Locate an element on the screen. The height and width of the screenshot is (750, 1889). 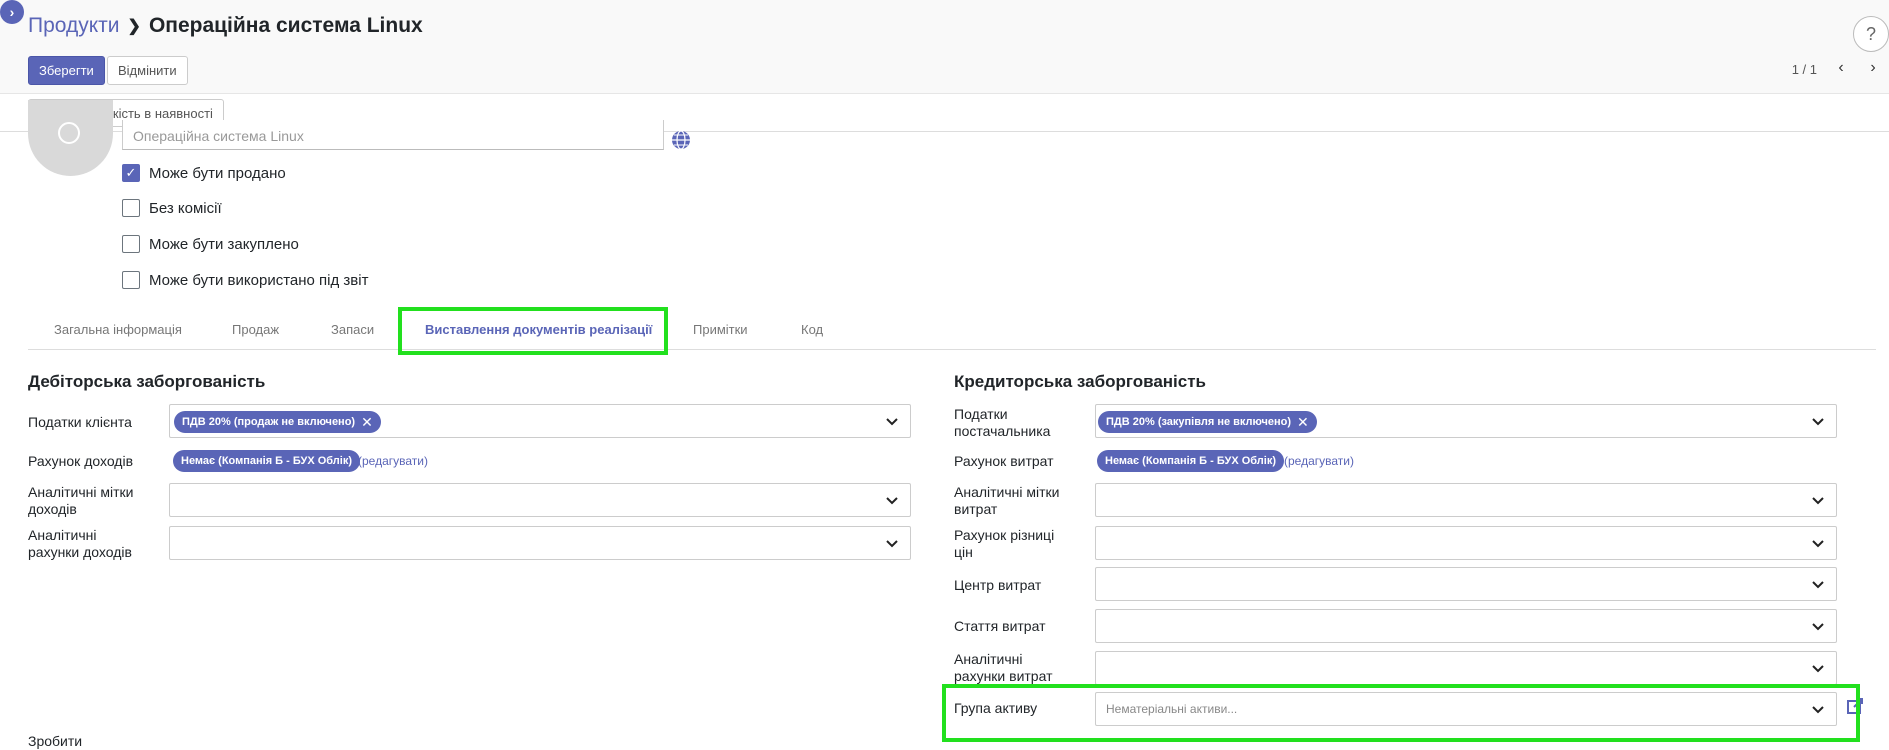
vendor-tax-tag: ПДВ 20% (закупівля не включено) ✕ is located at coordinates (1207, 422).